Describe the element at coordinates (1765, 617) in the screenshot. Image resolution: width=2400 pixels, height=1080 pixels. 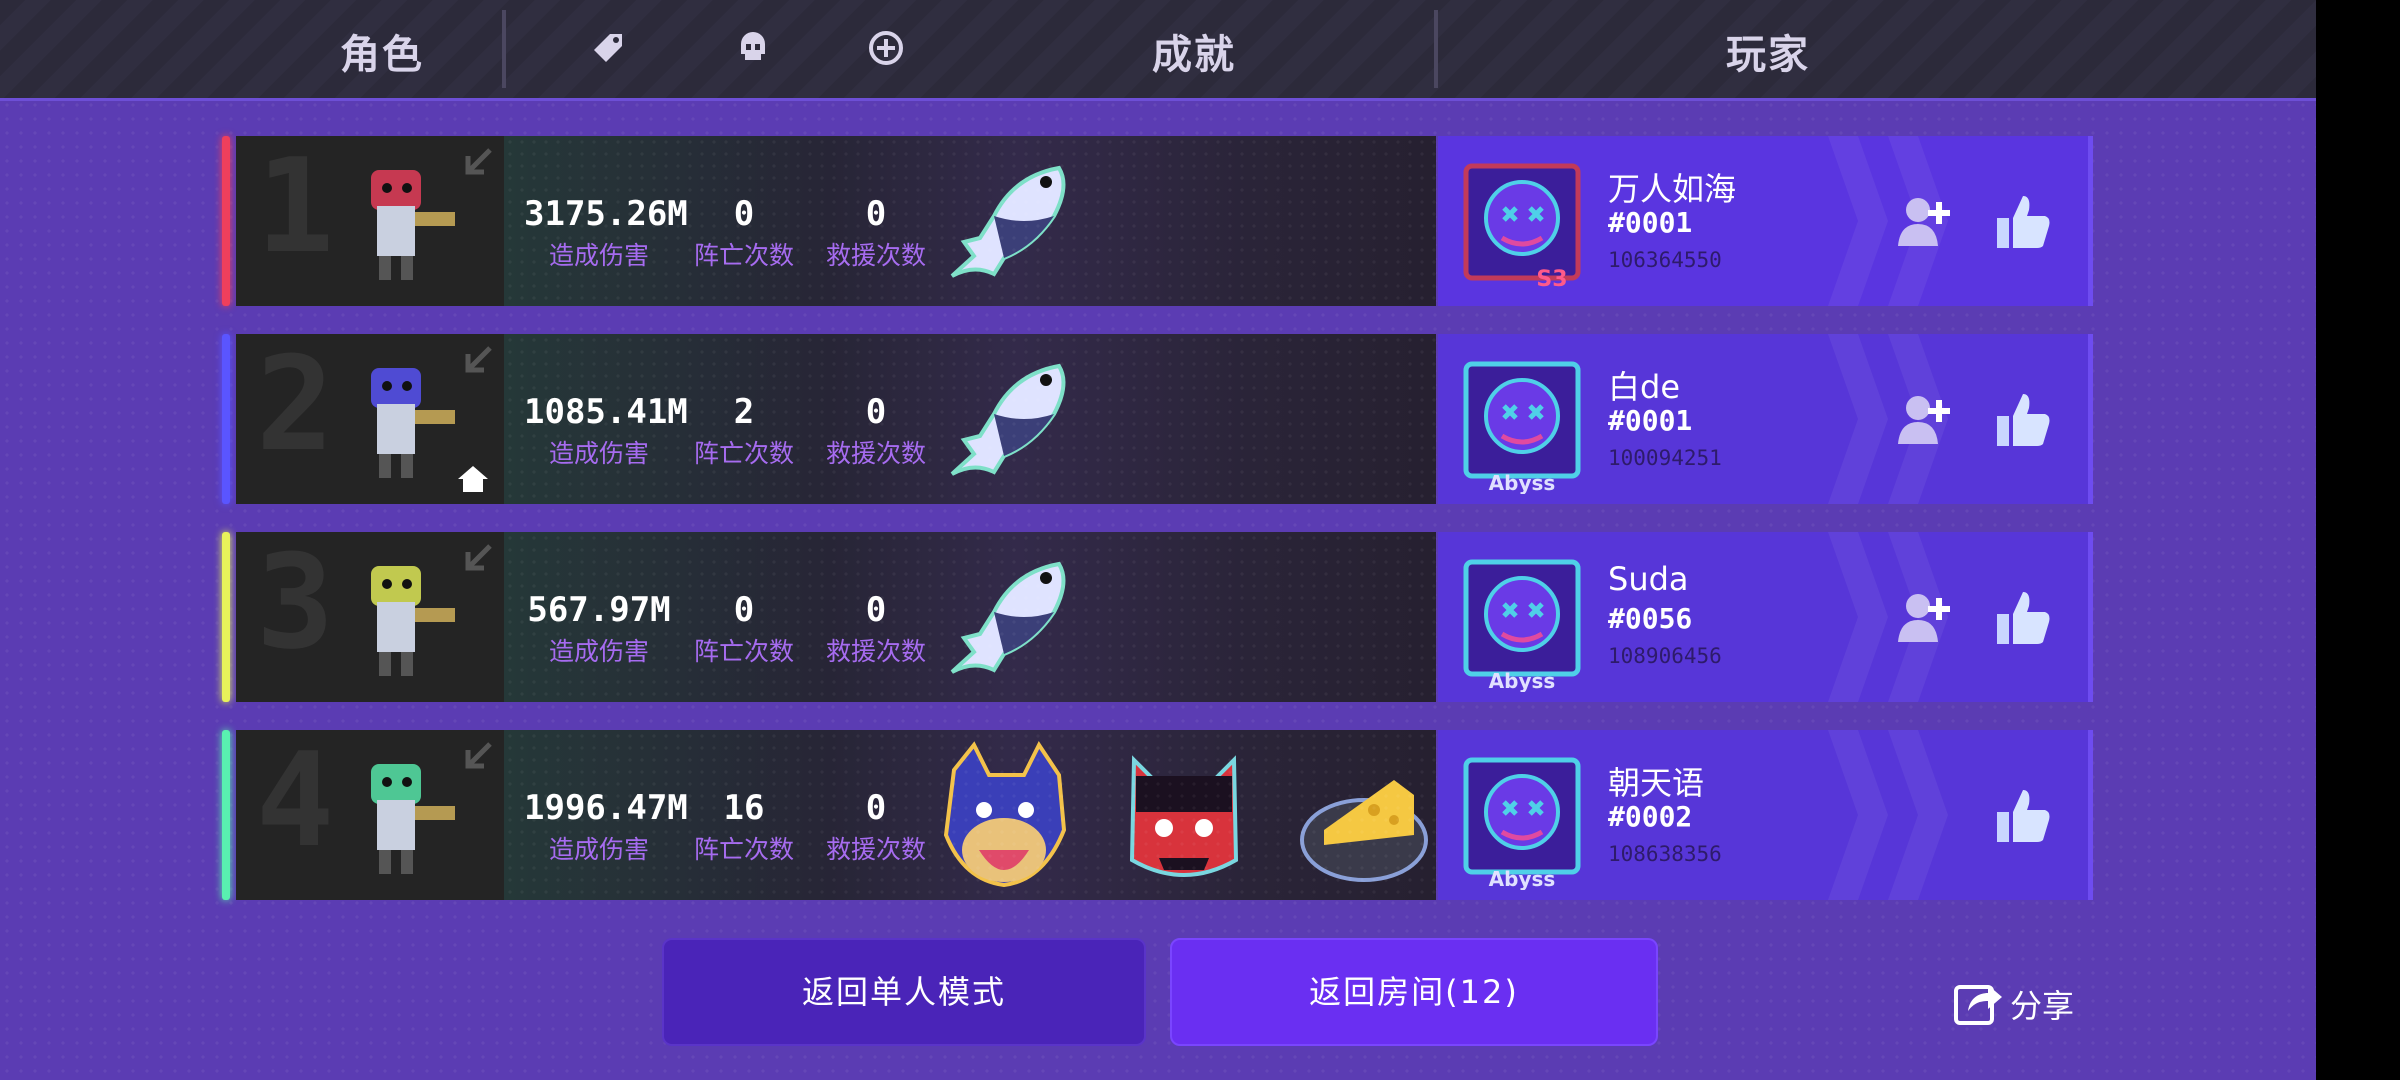
I see `player-panel: Abyss Suda #0056 108906456` at that location.